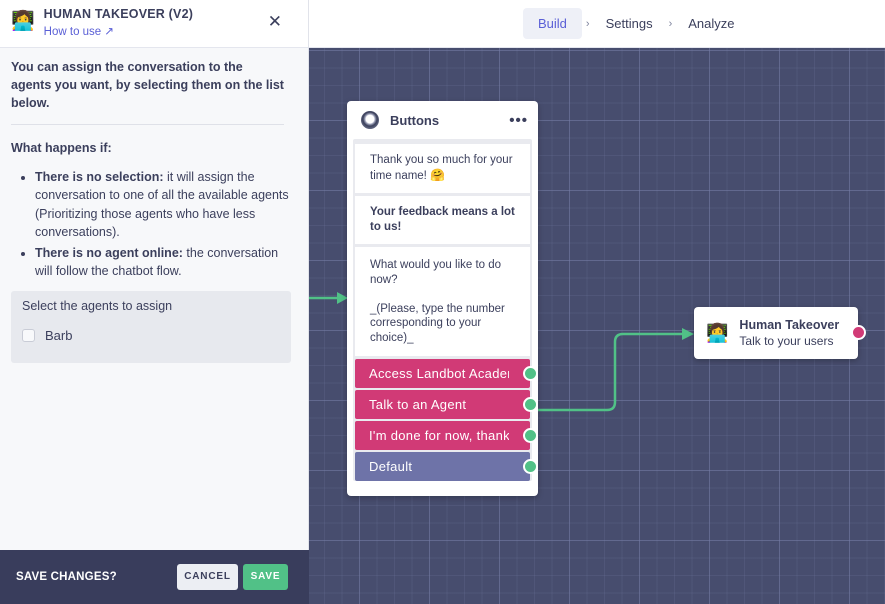 The width and height of the screenshot is (885, 604). I want to click on option-button: I'm done for now, thanks, so click(446, 435).